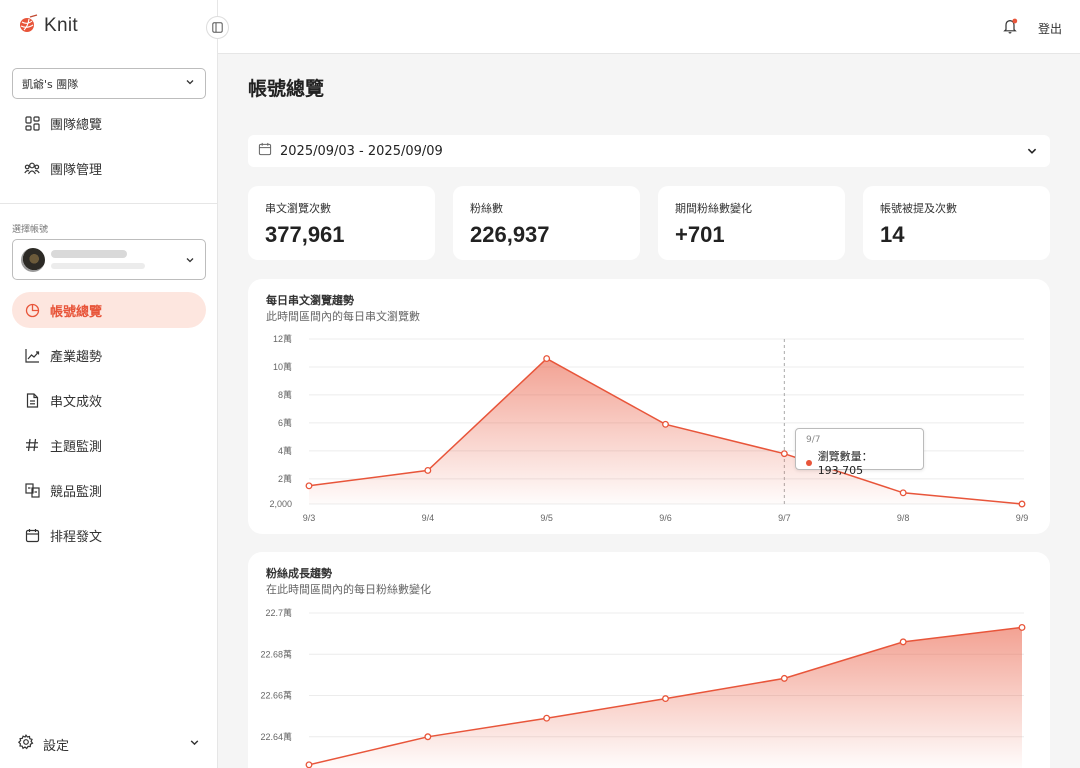 The width and height of the screenshot is (1080, 768). I want to click on hashtag-icon, so click(32, 445).